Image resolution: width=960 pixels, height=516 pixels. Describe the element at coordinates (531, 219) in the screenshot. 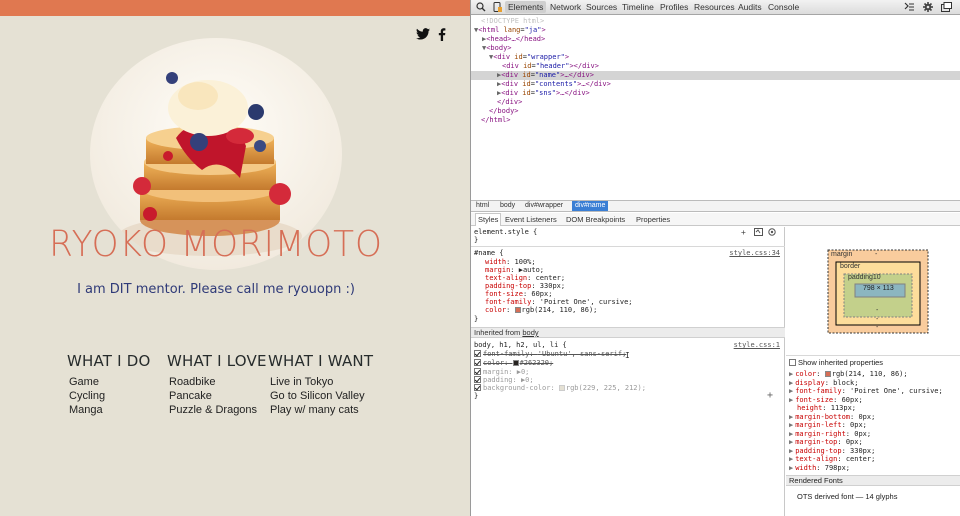

I see `tab-event-listeners: Event Listeners` at that location.